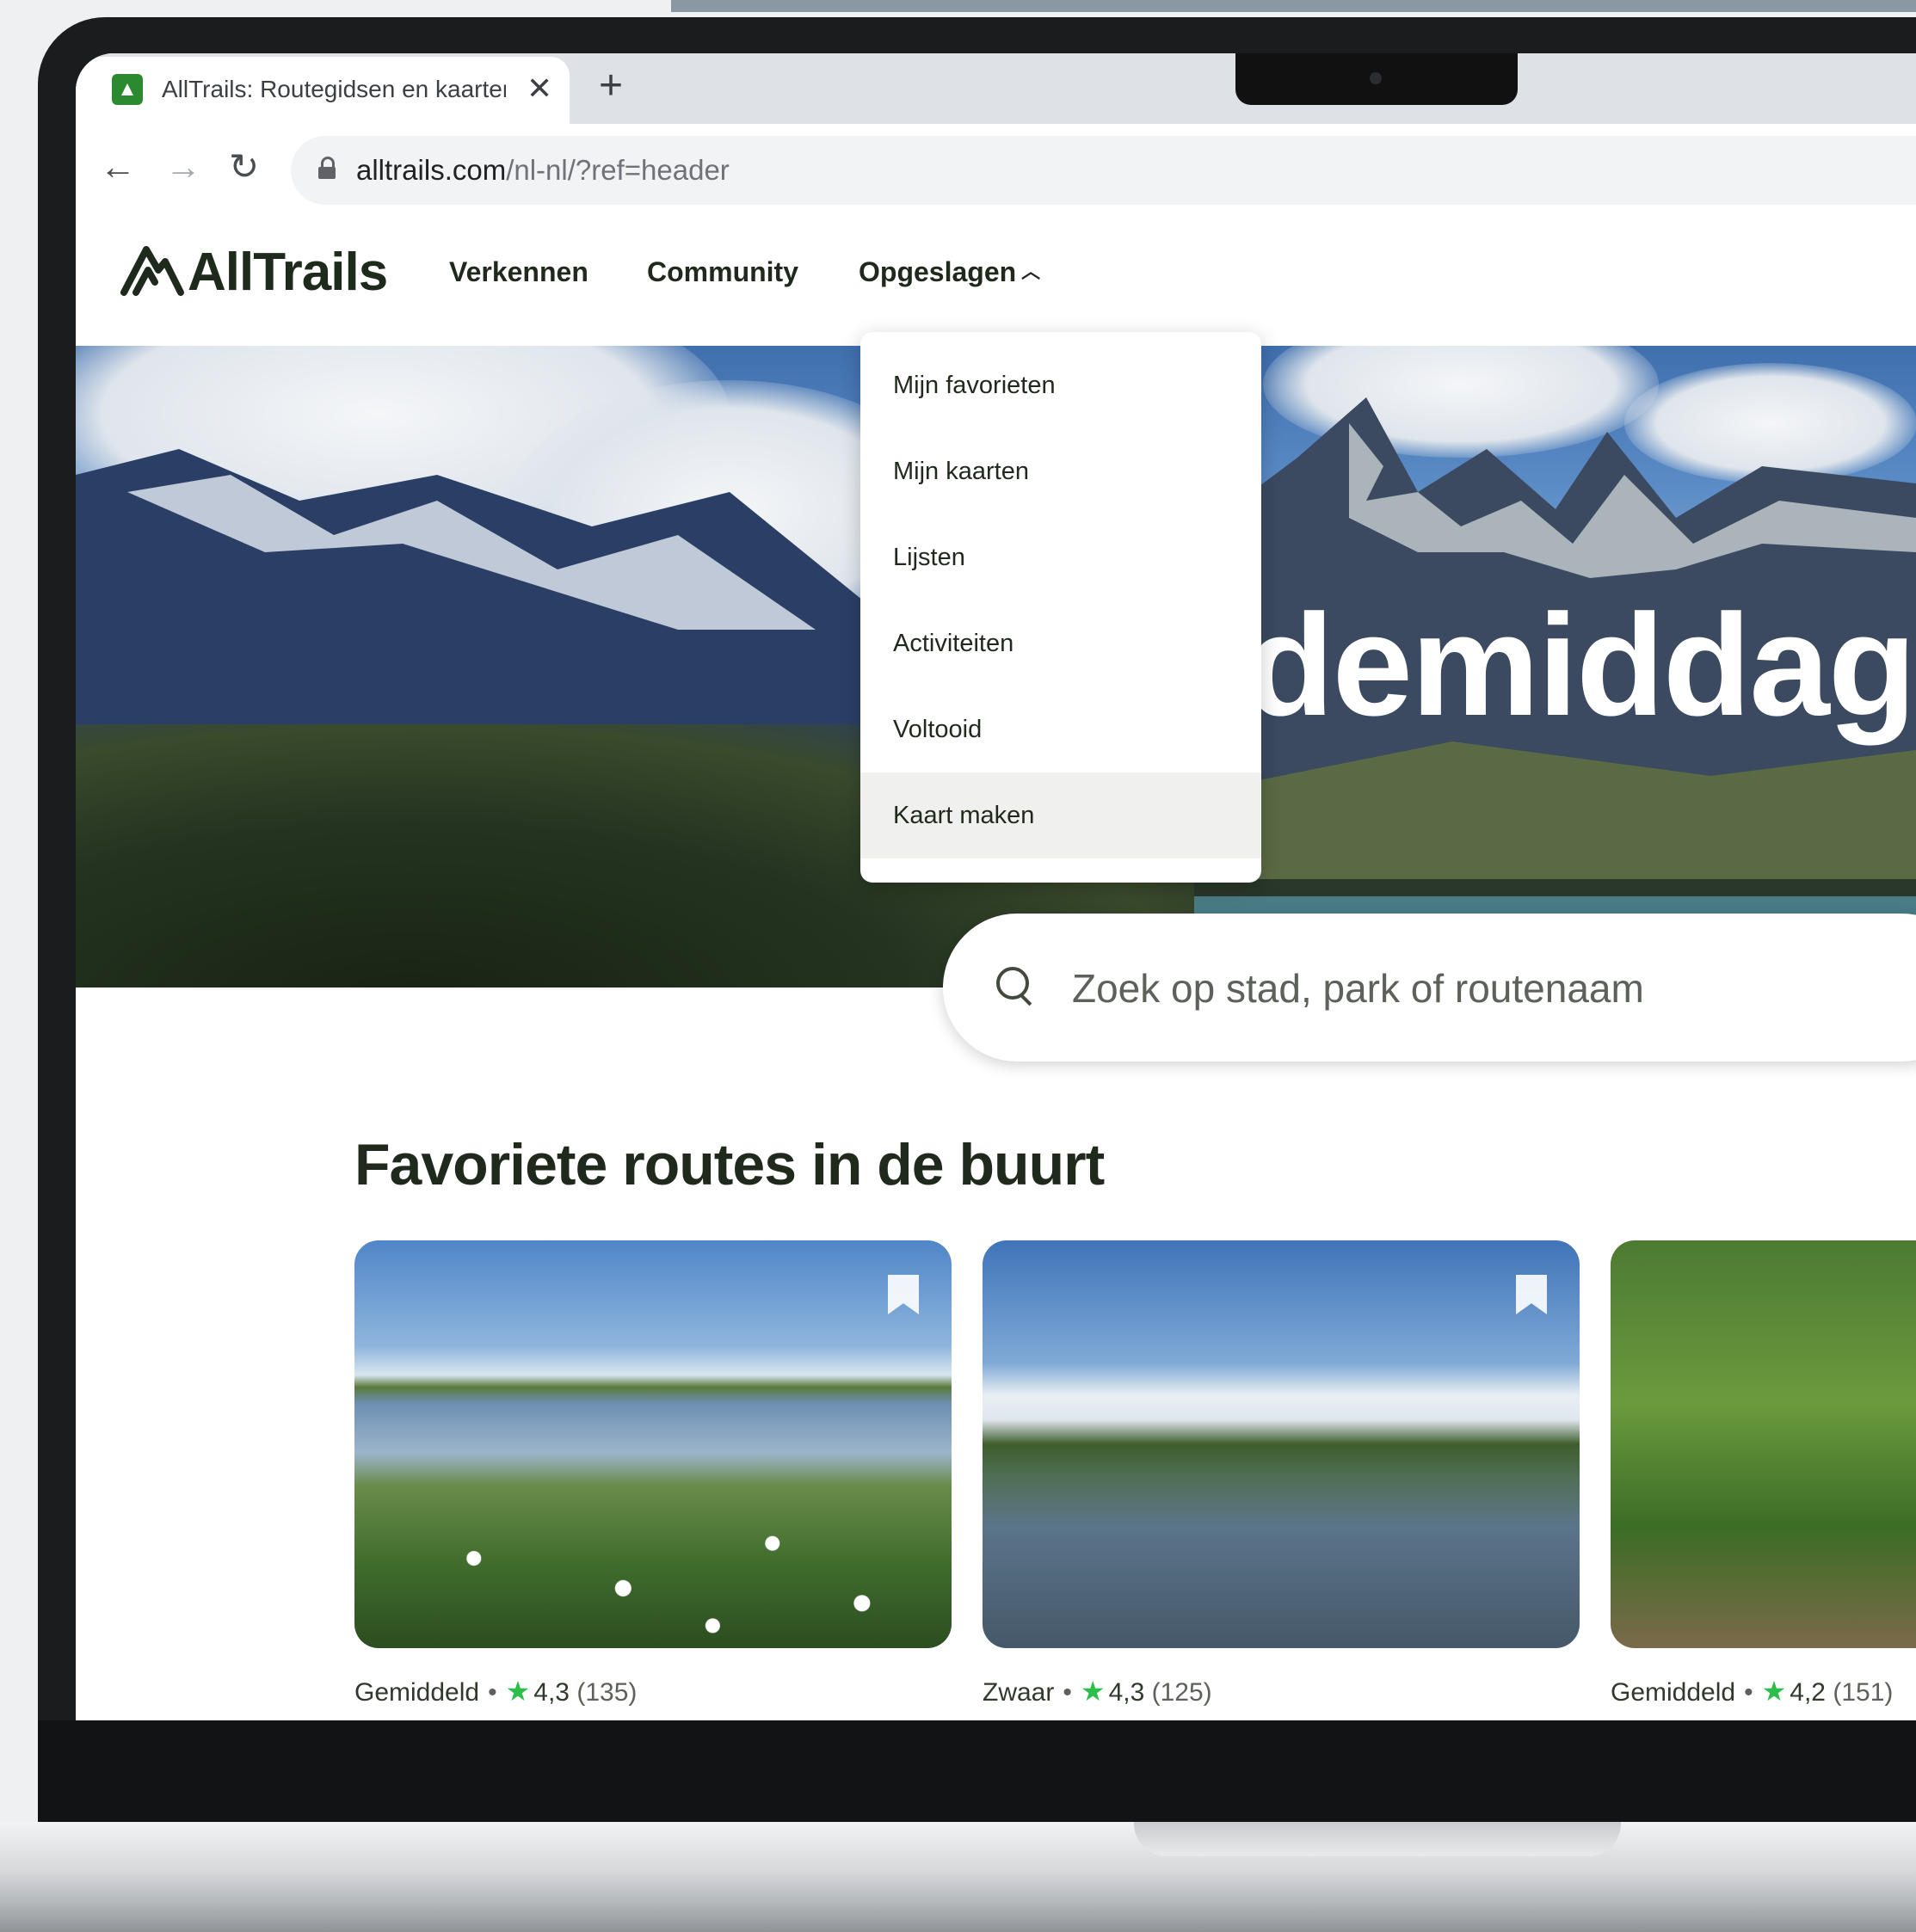 The height and width of the screenshot is (1932, 1916). I want to click on trail-card: Gemiddeld • ★ 4,2 (151), so click(1763, 1480).